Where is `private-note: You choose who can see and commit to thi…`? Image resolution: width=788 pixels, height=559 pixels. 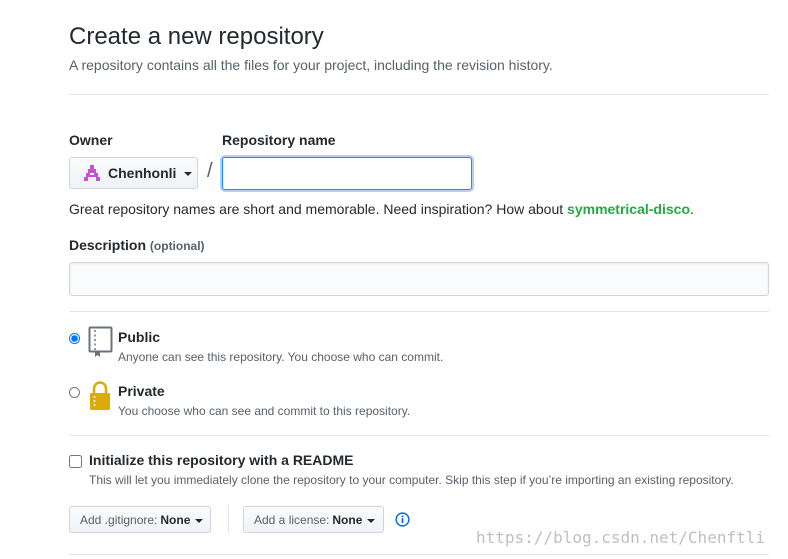
private-note: You choose who can see and commit to thi… is located at coordinates (264, 411).